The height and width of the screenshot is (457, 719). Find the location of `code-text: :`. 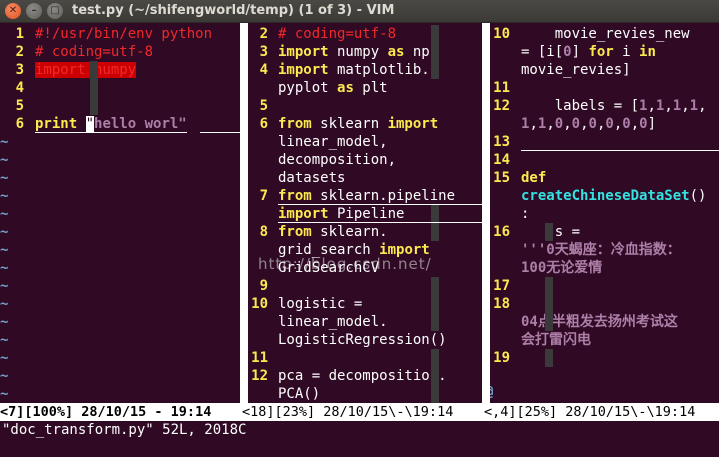

code-text: : is located at coordinates (525, 214).